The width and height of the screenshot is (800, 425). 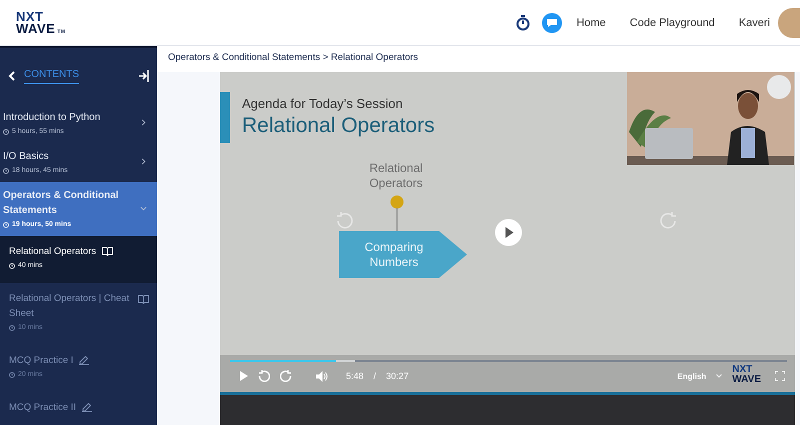 What do you see at coordinates (52, 251) in the screenshot?
I see `lesson-title: Relational Operators` at bounding box center [52, 251].